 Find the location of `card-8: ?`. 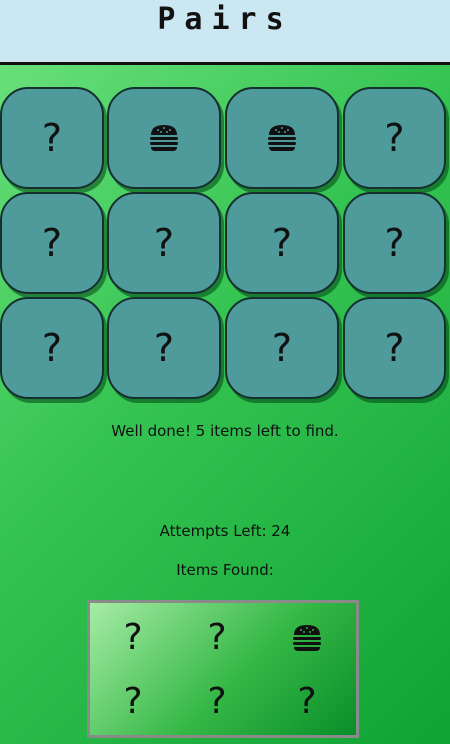

card-8: ? is located at coordinates (394, 243).